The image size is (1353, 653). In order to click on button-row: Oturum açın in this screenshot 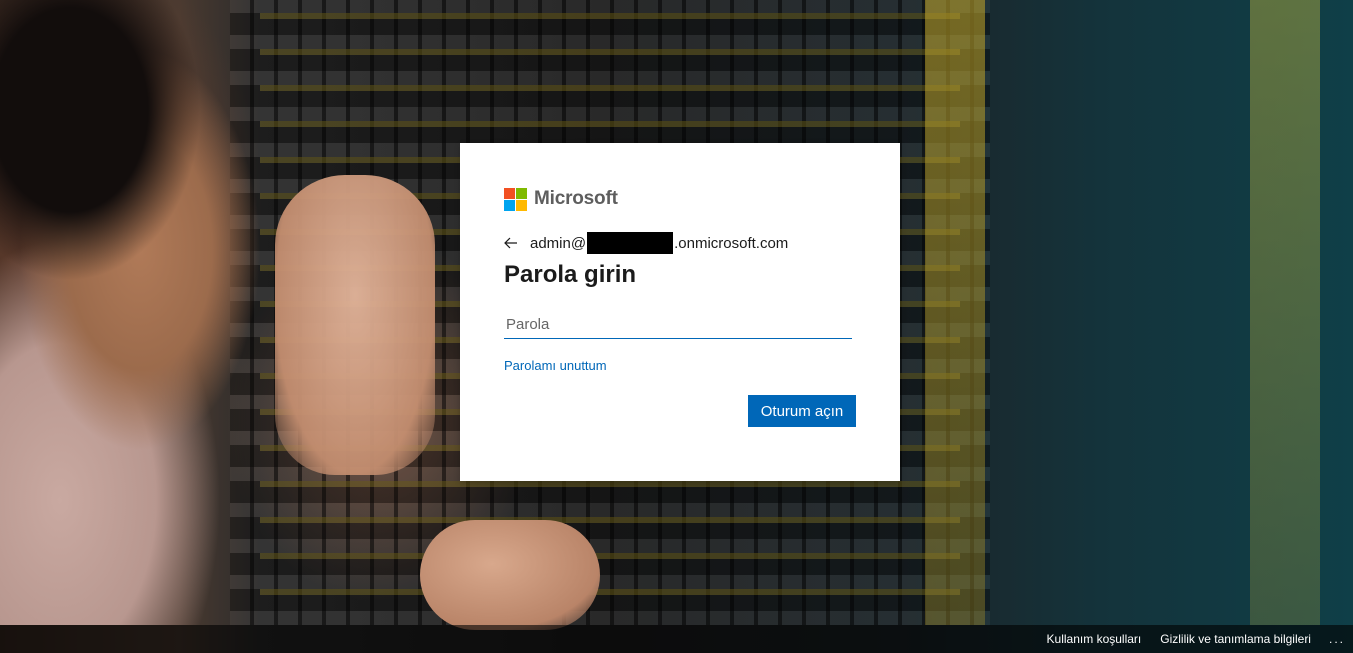, I will do `click(680, 411)`.